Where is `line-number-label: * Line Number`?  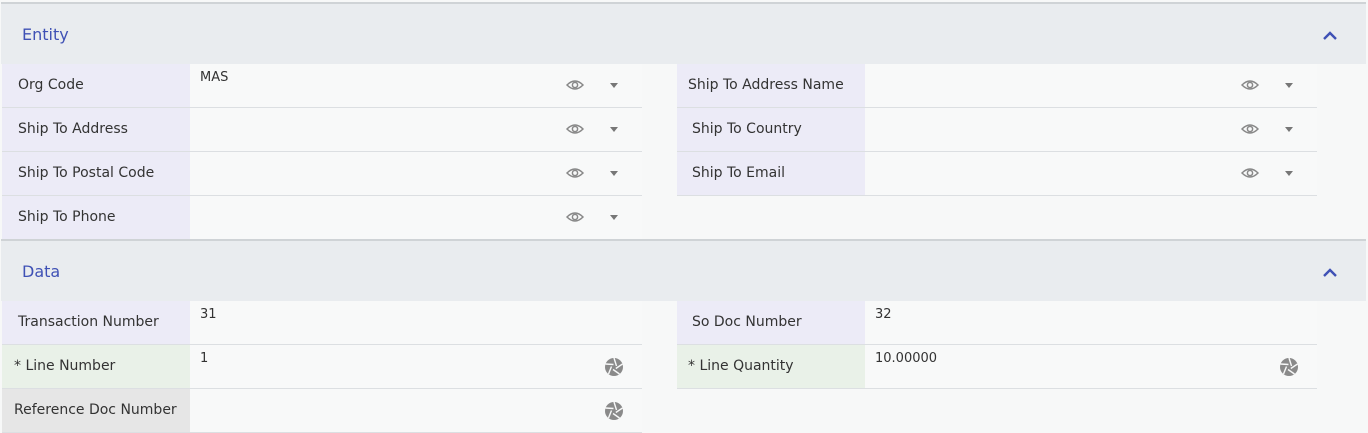
line-number-label: * Line Number is located at coordinates (96, 366).